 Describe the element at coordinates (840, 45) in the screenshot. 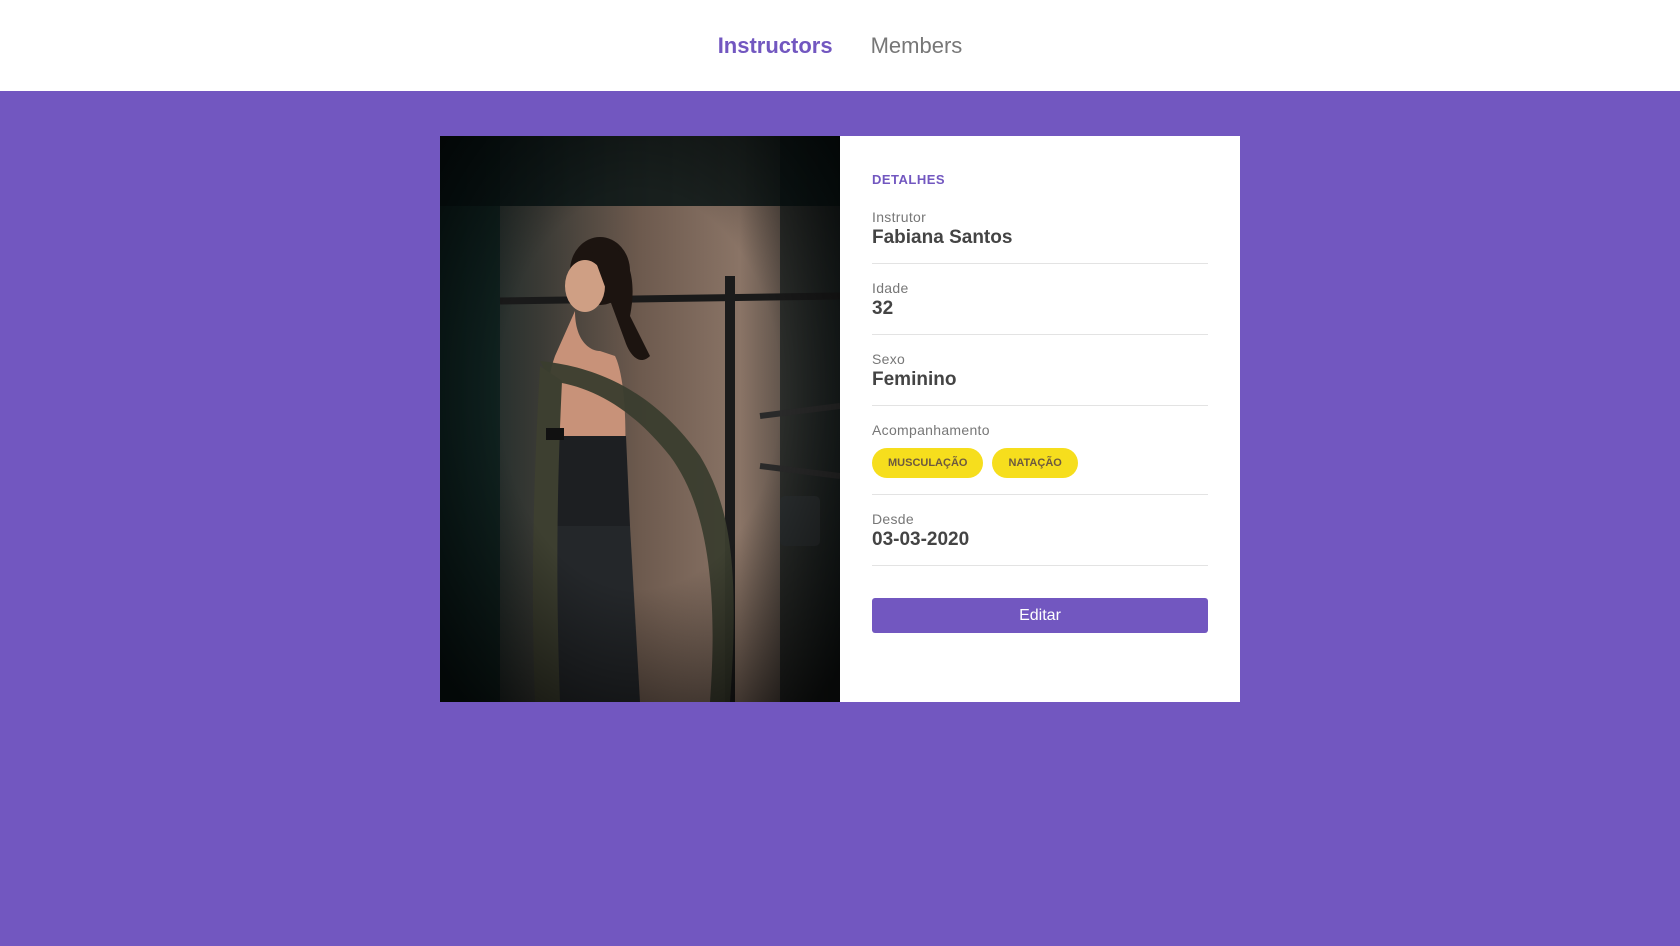

I see `top-navigation: Instructors Members` at that location.